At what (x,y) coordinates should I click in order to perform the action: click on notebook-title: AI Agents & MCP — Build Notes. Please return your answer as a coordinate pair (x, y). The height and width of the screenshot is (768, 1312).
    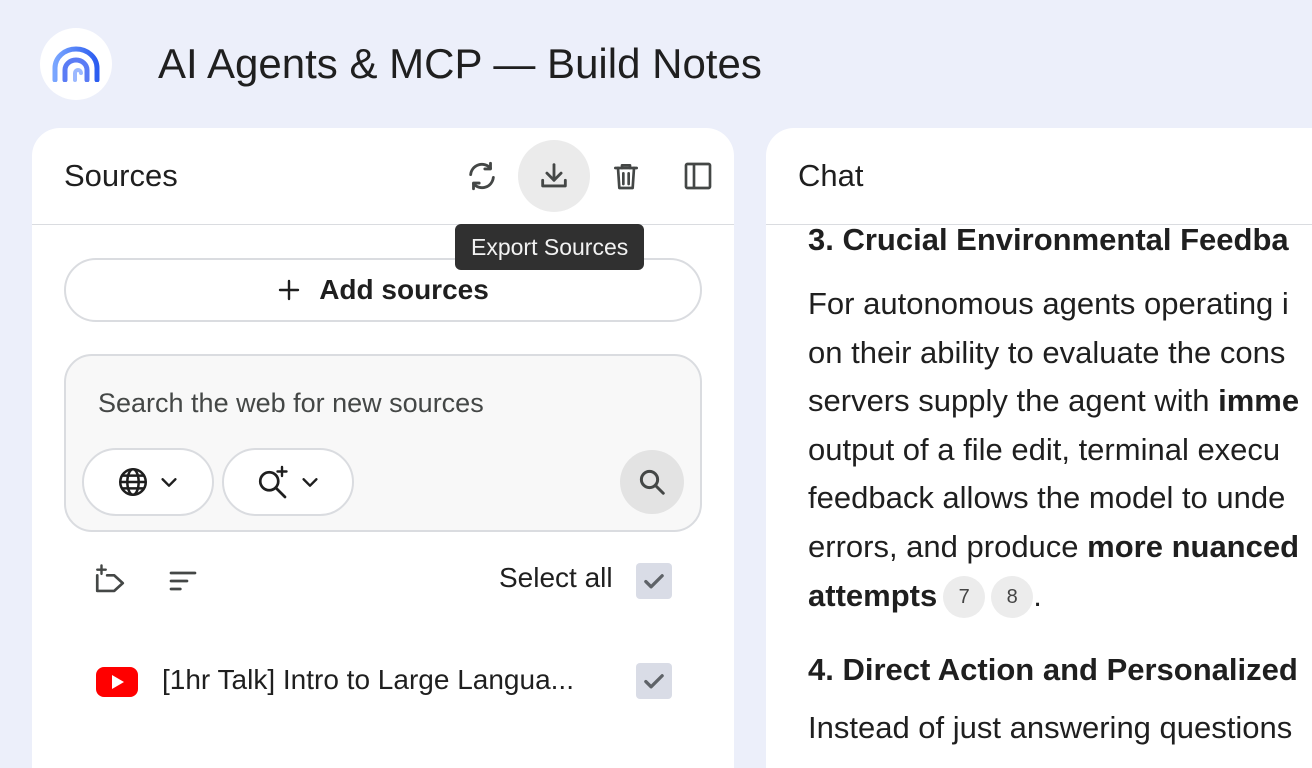
    Looking at the image, I should click on (460, 64).